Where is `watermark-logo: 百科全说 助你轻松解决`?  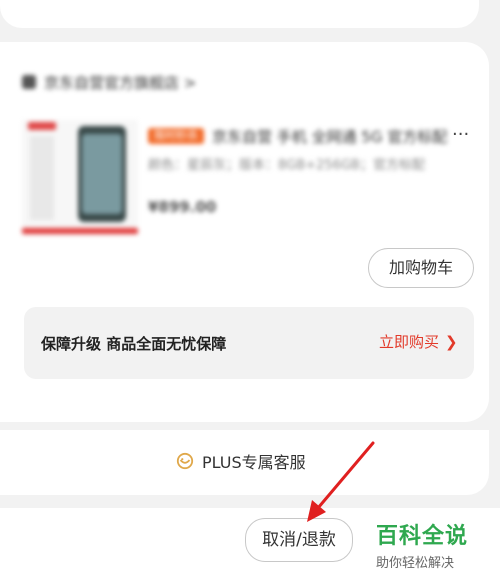
watermark-logo: 百科全说 助你轻松解决 is located at coordinates (432, 544).